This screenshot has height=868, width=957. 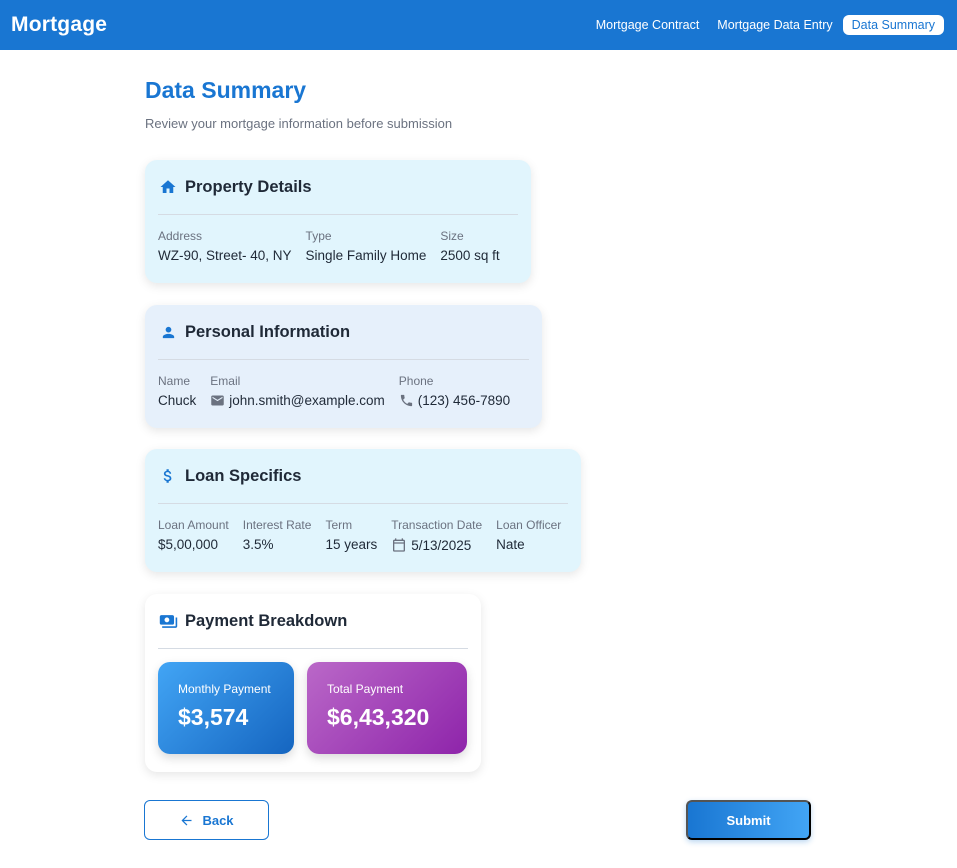 What do you see at coordinates (318, 236) in the screenshot?
I see `field-label: Type` at bounding box center [318, 236].